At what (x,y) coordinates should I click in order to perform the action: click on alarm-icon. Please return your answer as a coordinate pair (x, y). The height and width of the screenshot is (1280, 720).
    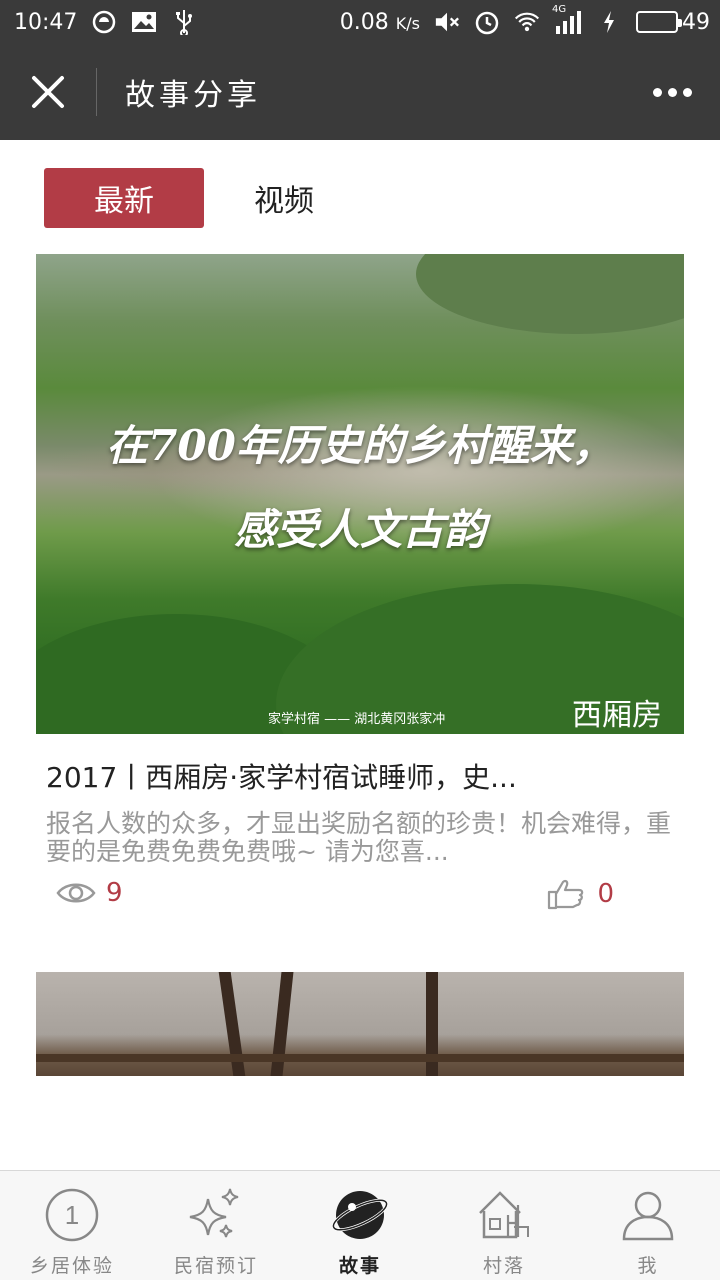
    Looking at the image, I should click on (487, 22).